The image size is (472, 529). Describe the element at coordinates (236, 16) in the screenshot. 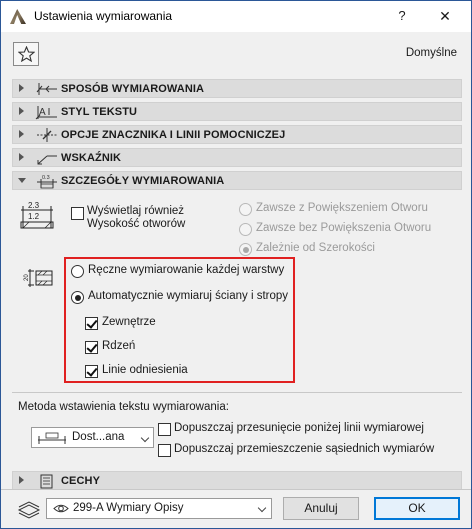

I see `title-bar: Ustawienia wymiarowania ? ✕` at that location.